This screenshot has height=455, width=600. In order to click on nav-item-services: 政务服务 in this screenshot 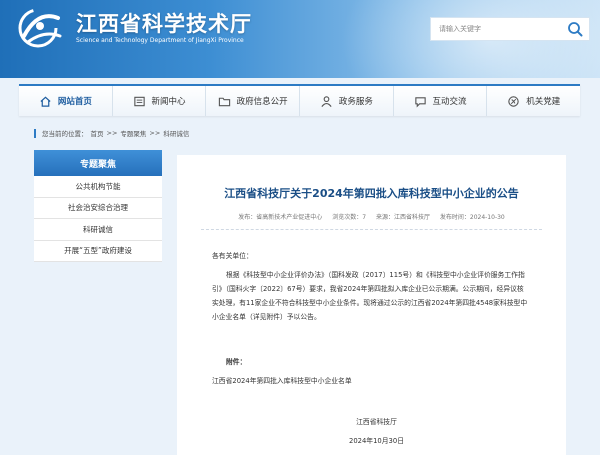, I will do `click(347, 101)`.